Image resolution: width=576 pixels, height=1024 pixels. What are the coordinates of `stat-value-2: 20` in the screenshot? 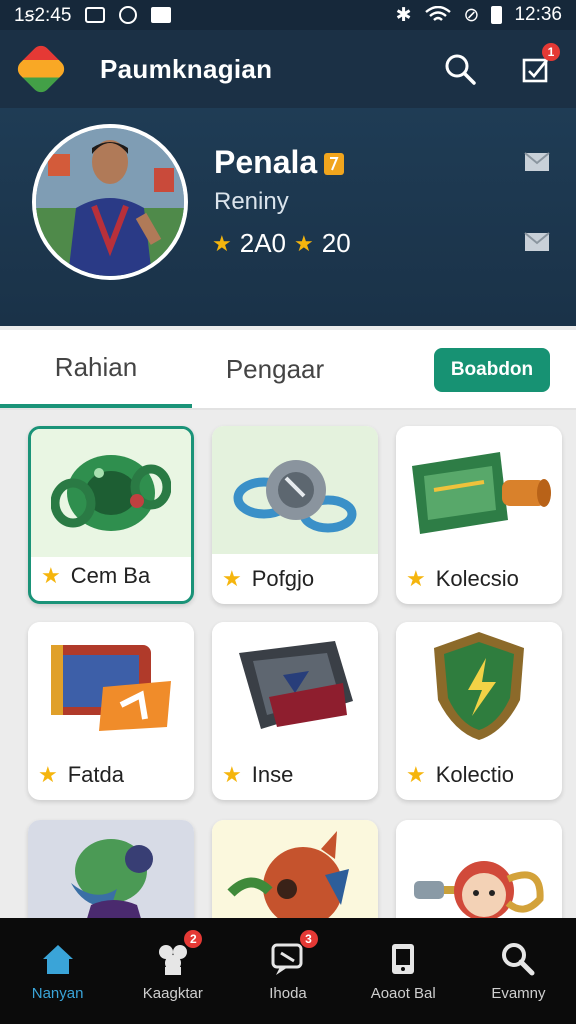 It's located at (336, 243).